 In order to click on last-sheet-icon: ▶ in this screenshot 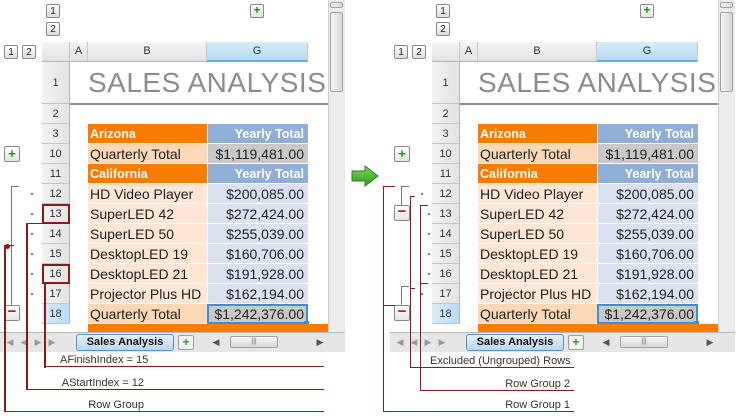, I will do `click(442, 342)`.